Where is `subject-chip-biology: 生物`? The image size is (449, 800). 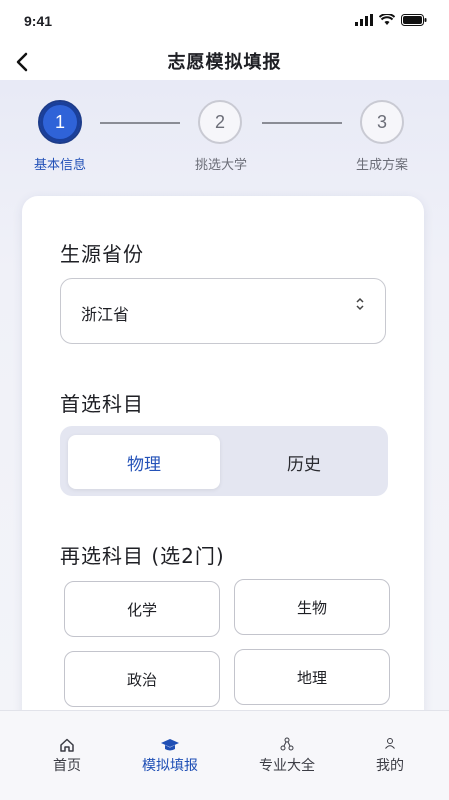
subject-chip-biology: 生物 is located at coordinates (312, 607).